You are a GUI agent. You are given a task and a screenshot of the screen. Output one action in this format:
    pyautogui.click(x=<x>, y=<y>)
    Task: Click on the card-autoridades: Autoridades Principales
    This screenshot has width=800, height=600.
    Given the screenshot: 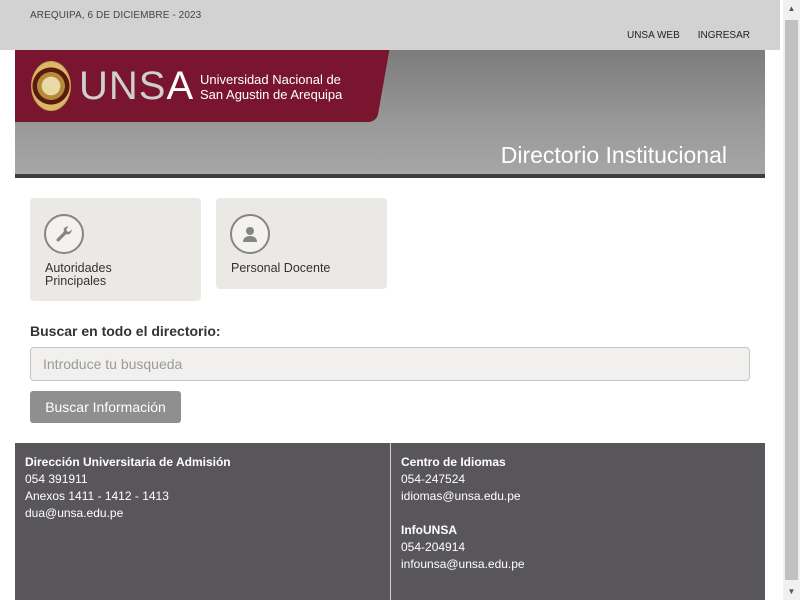 What is the action you would take?
    pyautogui.click(x=115, y=249)
    